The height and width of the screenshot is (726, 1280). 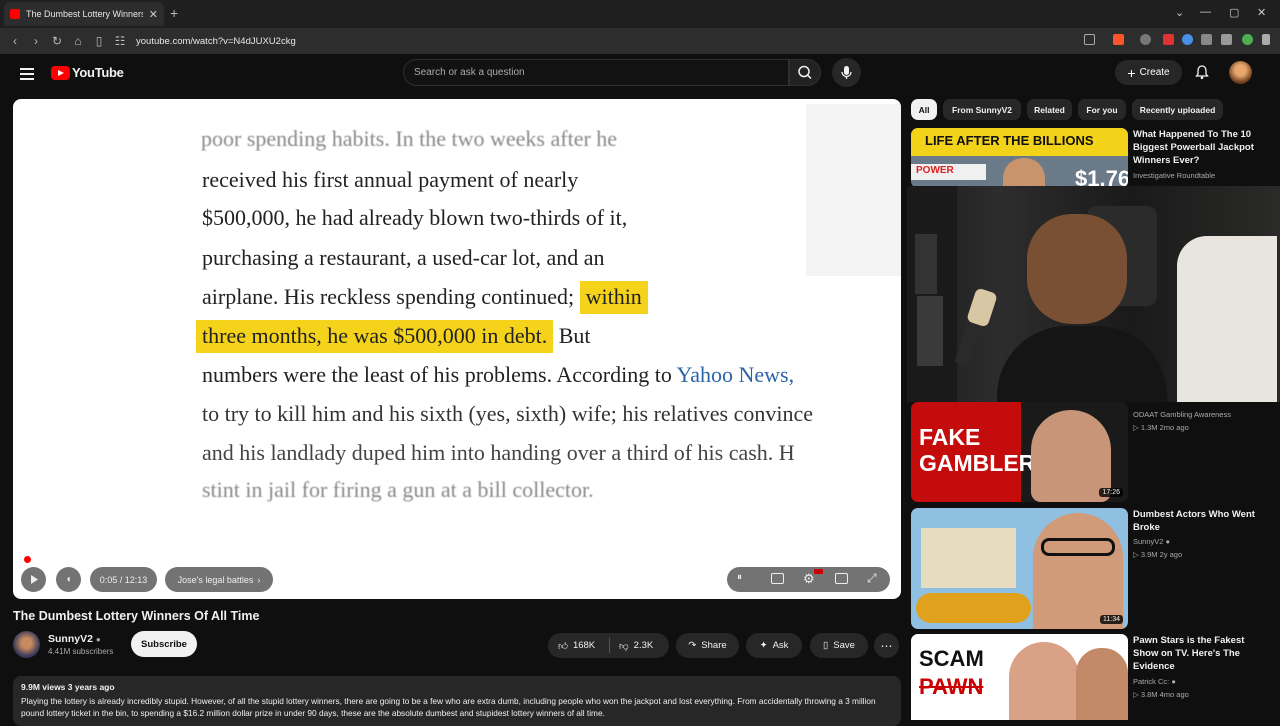 What do you see at coordinates (99, 41) in the screenshot?
I see `bookmark-icon: ▯` at bounding box center [99, 41].